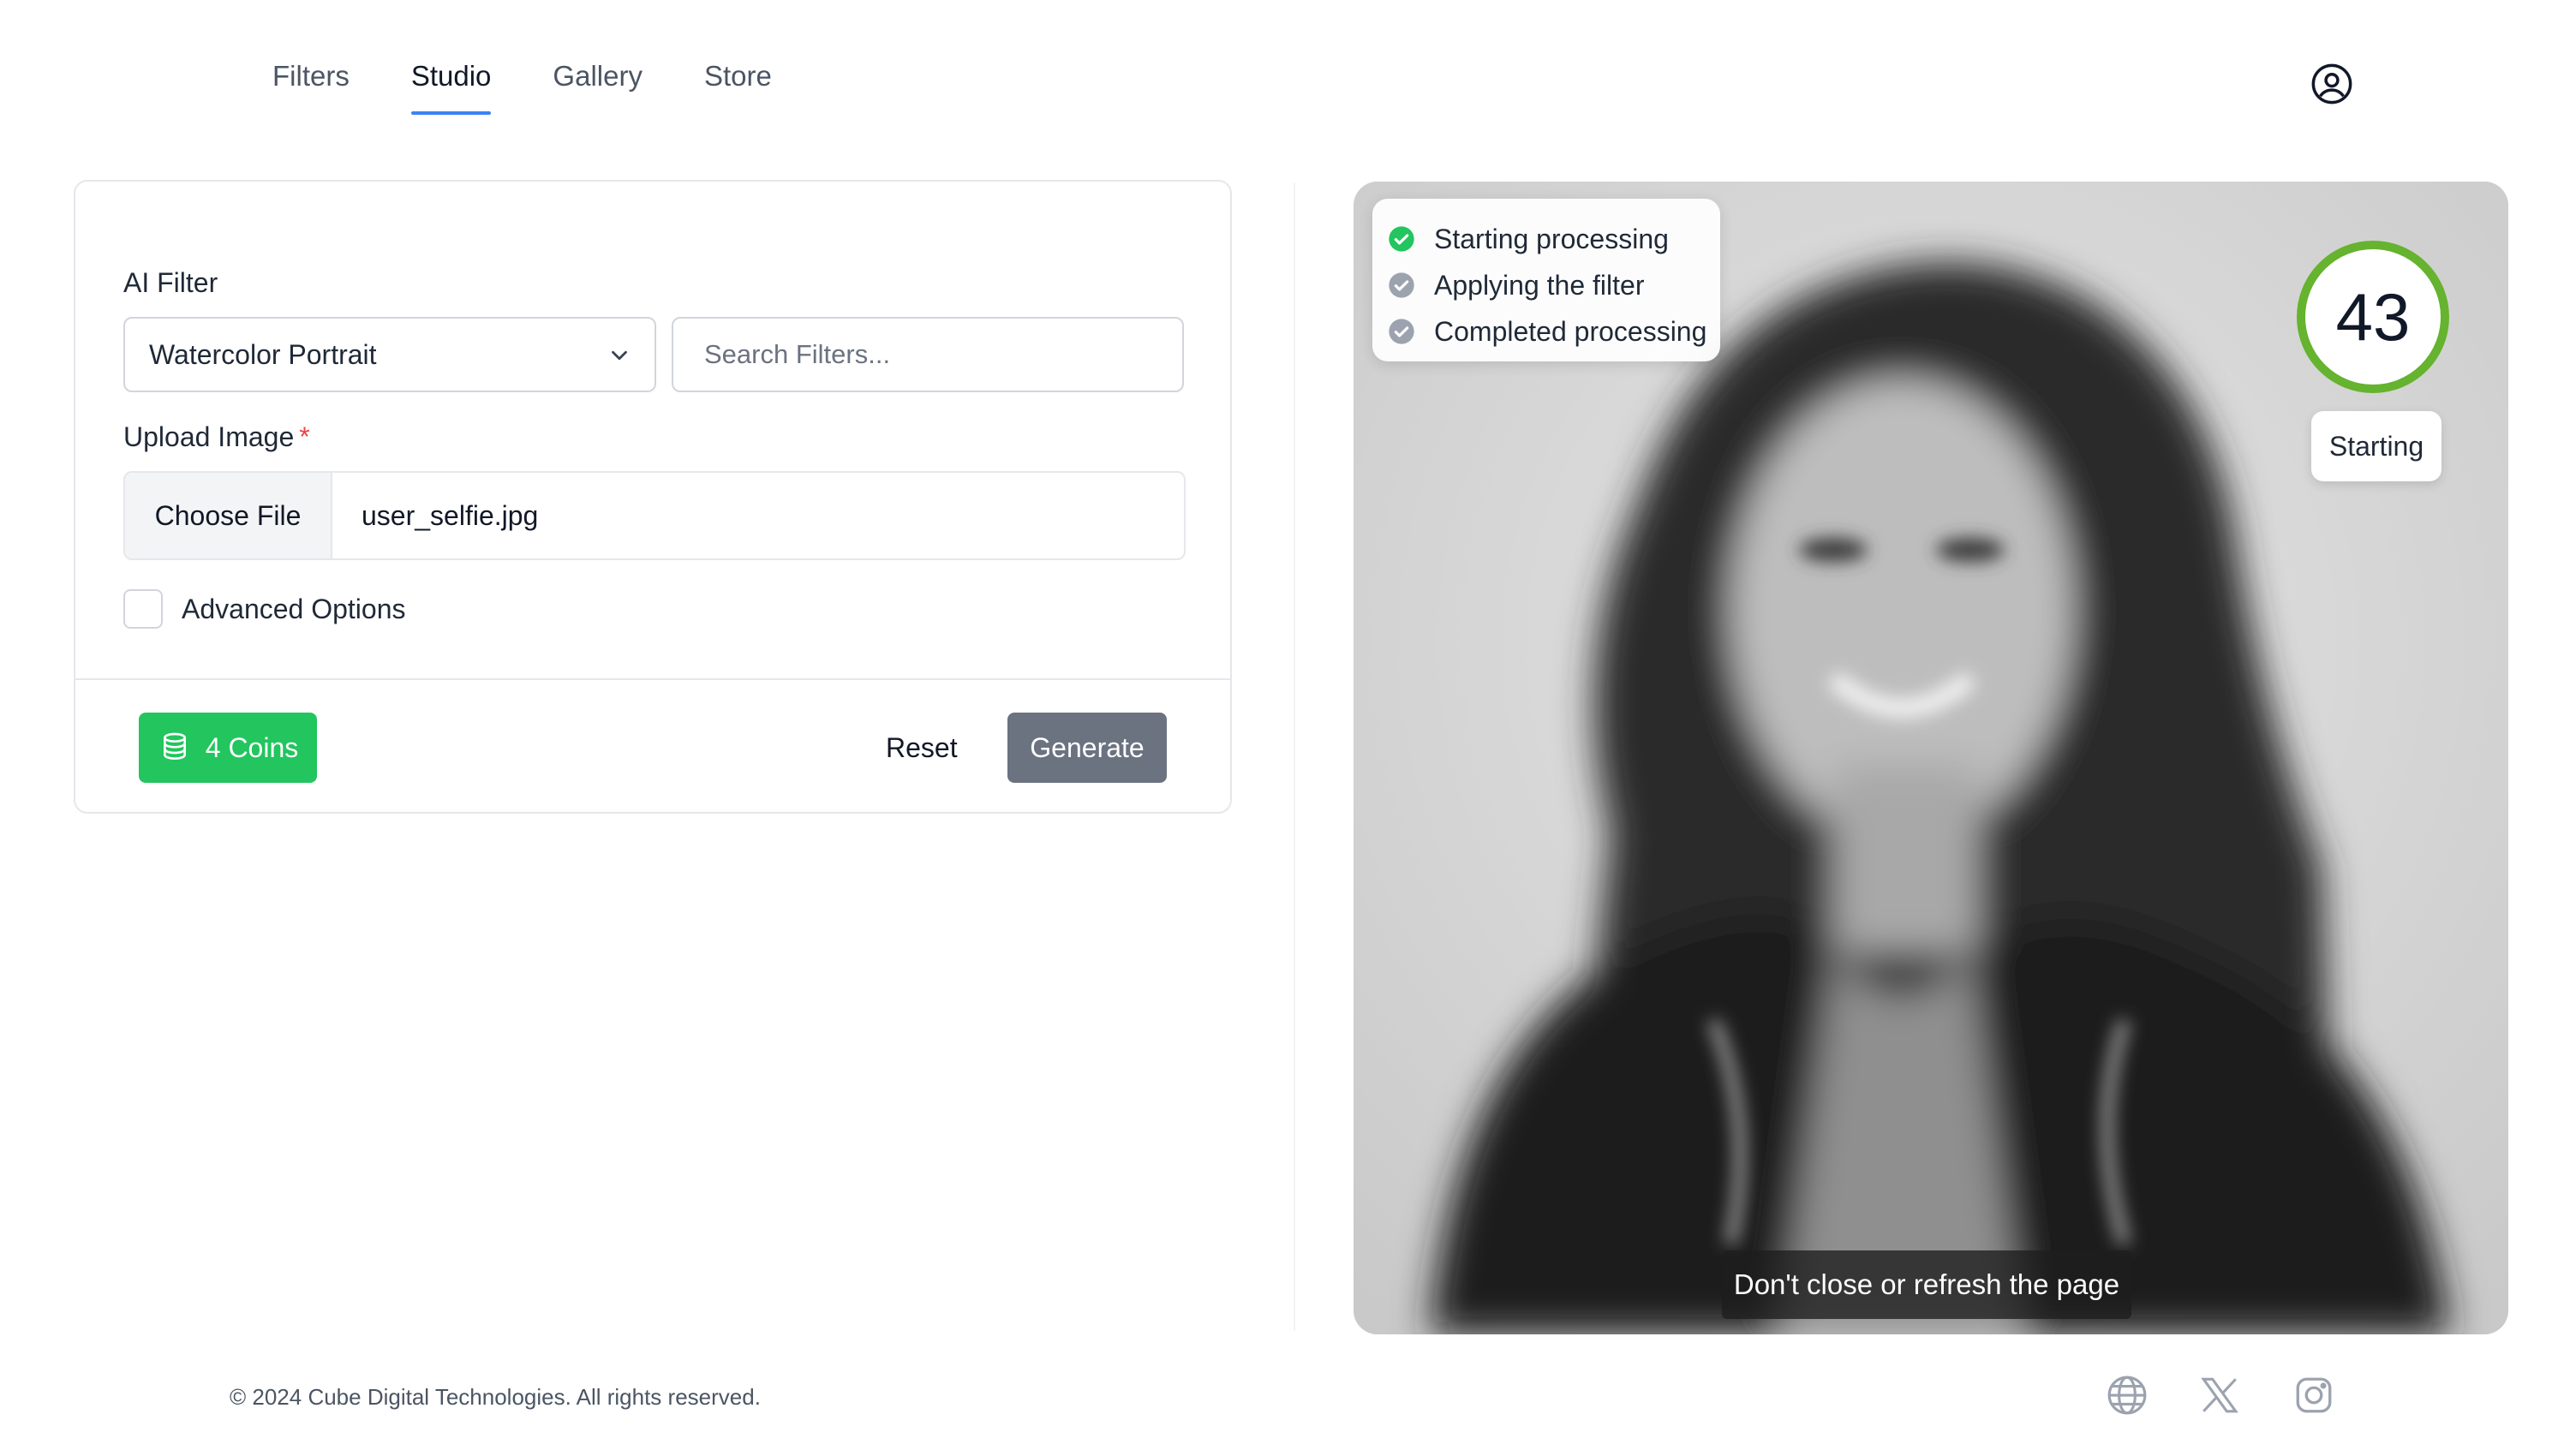 The width and height of the screenshot is (2570, 1456). What do you see at coordinates (229, 515) in the screenshot?
I see `choose-file-button: Choose File` at bounding box center [229, 515].